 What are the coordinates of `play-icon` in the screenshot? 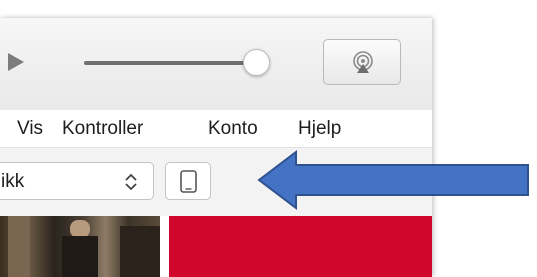 It's located at (16, 62).